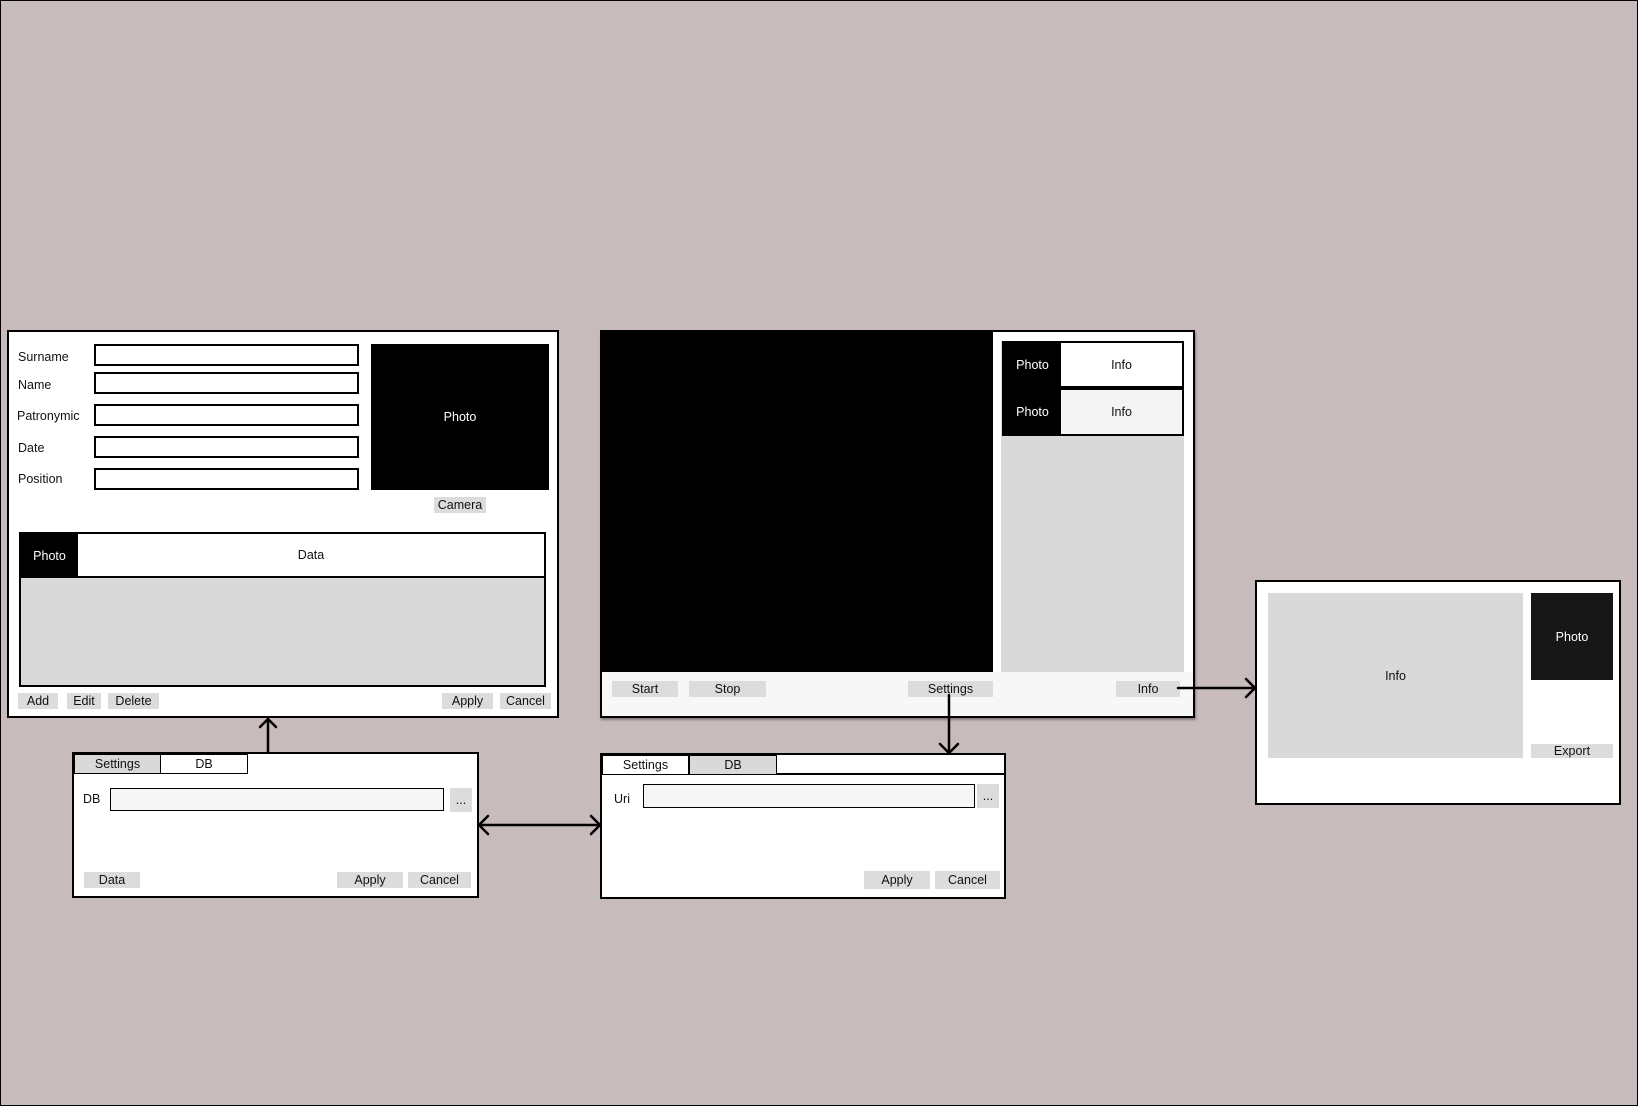  Describe the element at coordinates (525, 701) in the screenshot. I see `cancel-button: Cancel` at that location.